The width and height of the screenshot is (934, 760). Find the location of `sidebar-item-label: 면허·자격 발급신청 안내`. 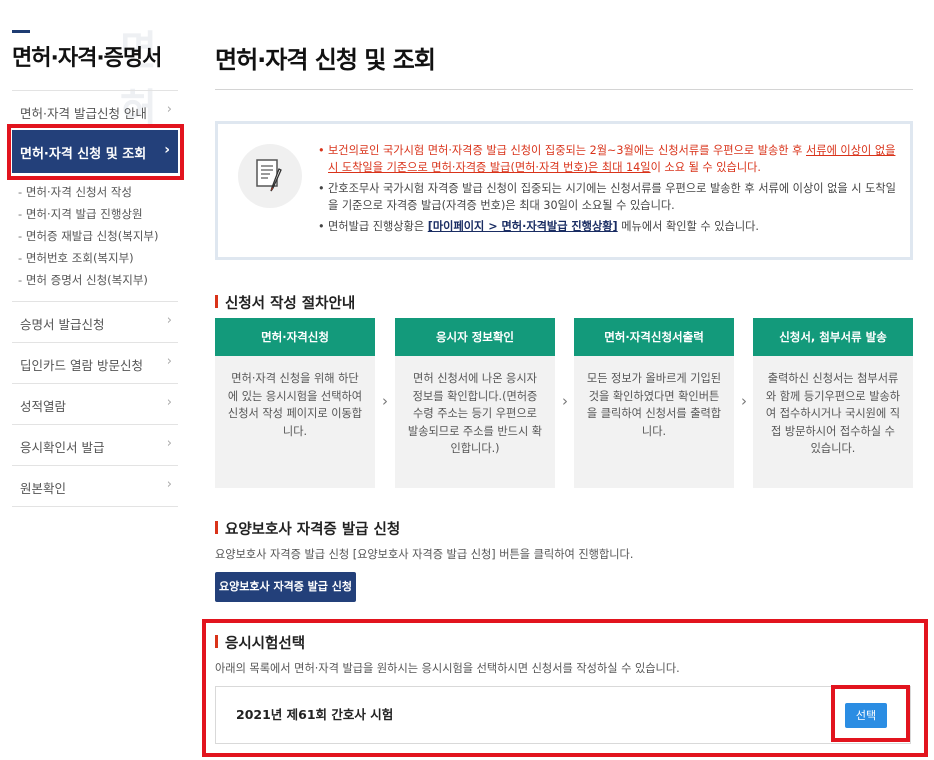

sidebar-item-label: 면허·자격 발급신청 안내 is located at coordinates (83, 113).